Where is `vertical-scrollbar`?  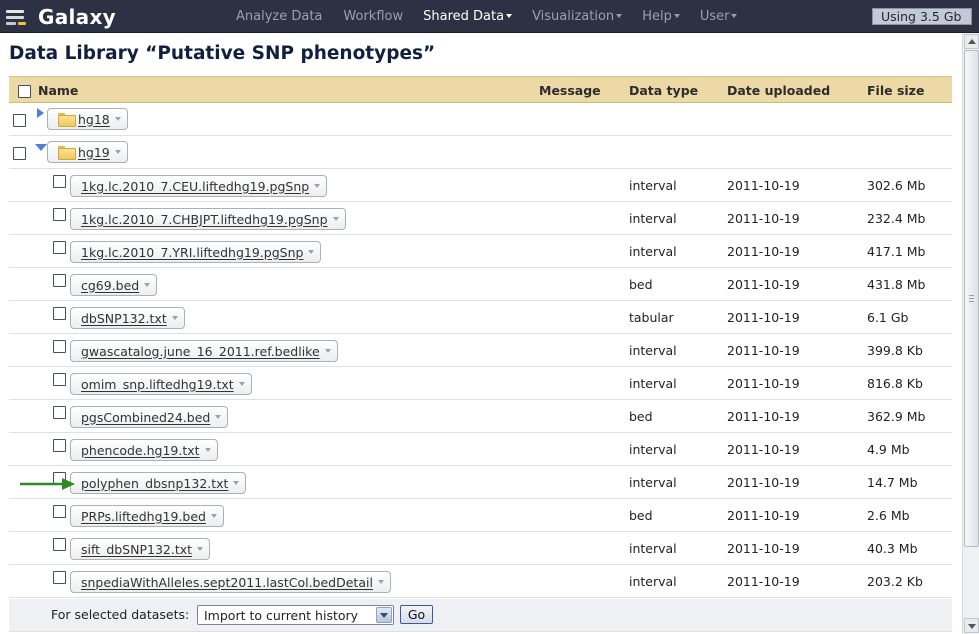 vertical-scrollbar is located at coordinates (970, 333).